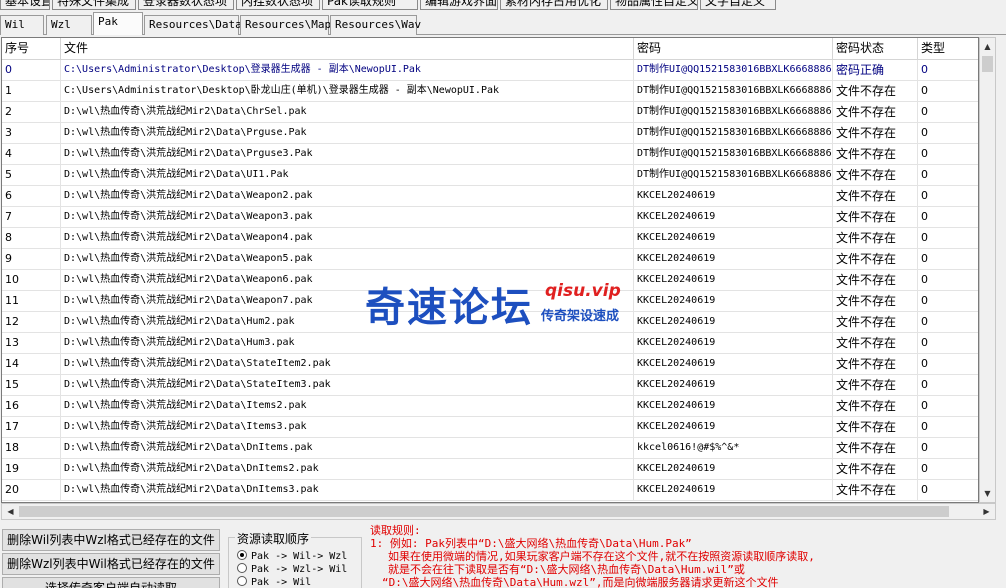 This screenshot has height=588, width=1006. Describe the element at coordinates (738, 5) in the screenshot. I see `tab-text-custom: 文字自定义` at that location.